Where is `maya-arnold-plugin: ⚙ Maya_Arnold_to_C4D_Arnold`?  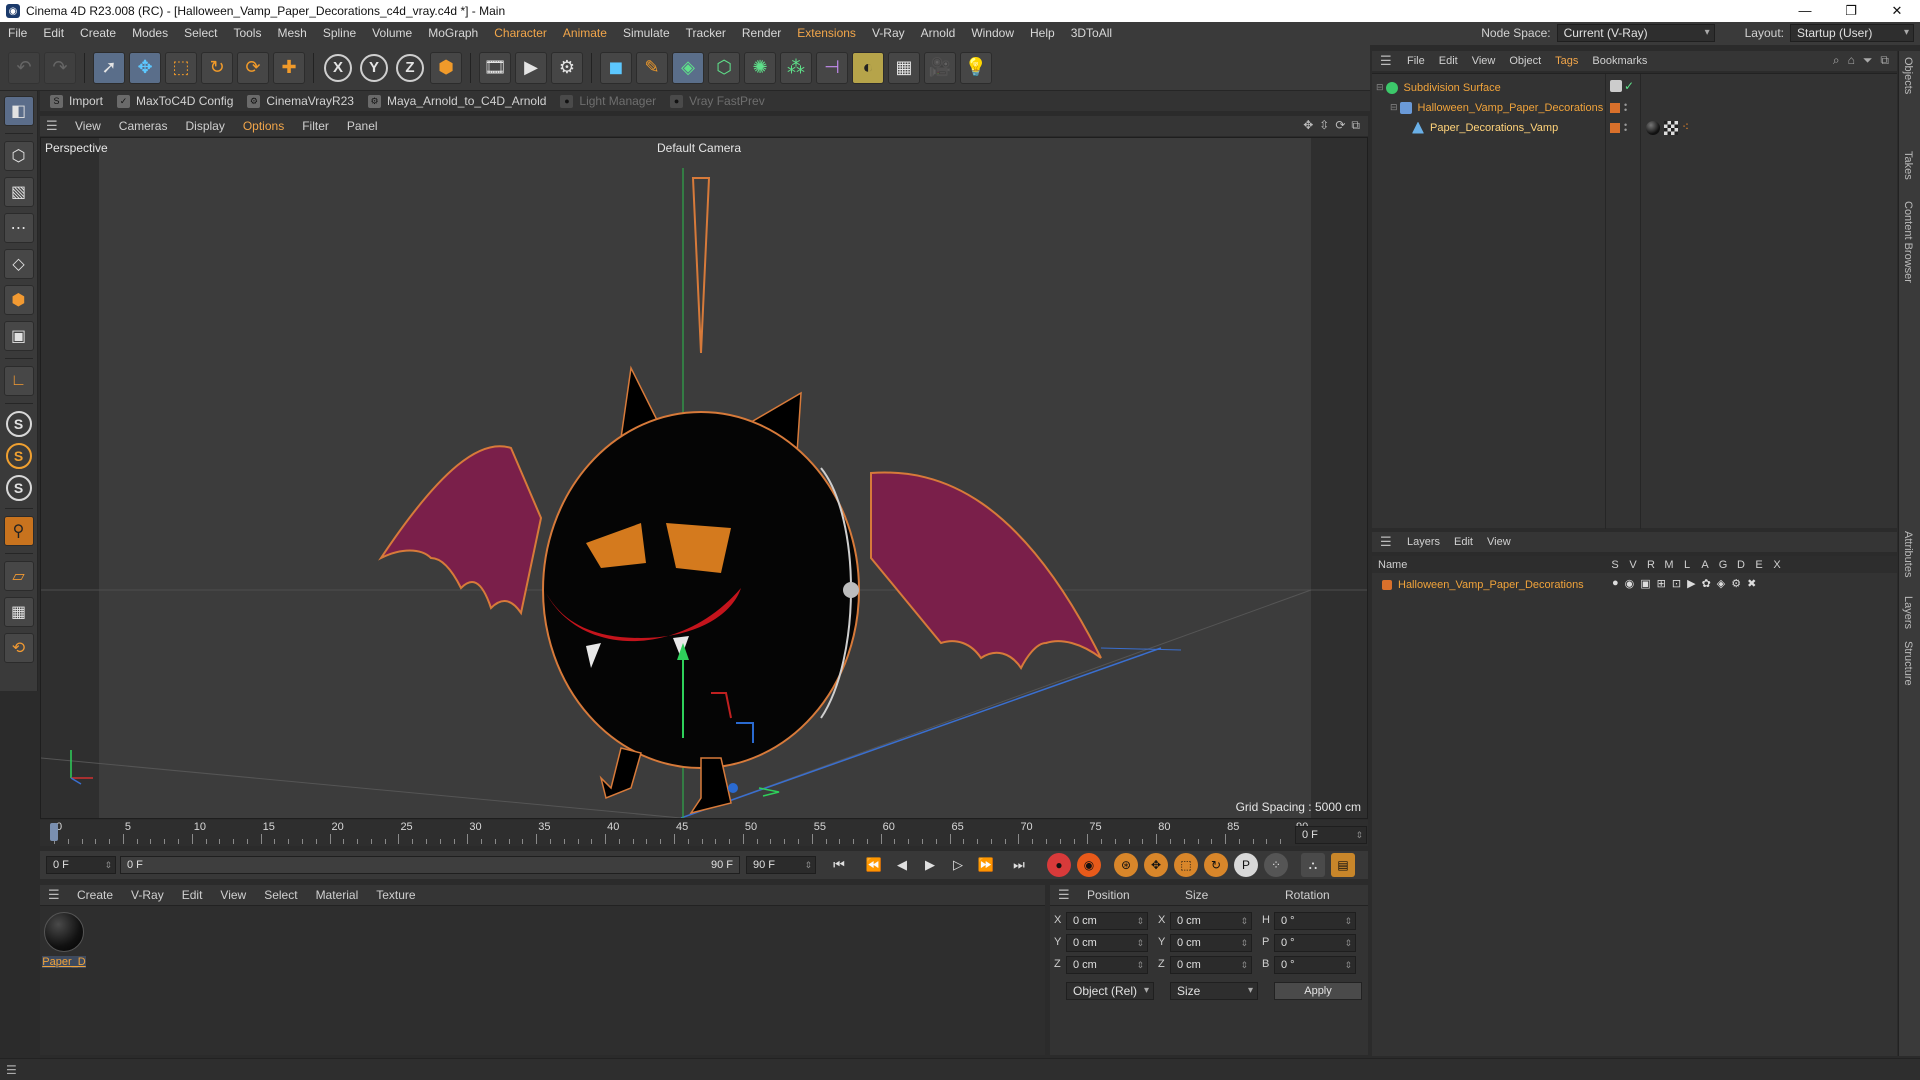
maya-arnold-plugin: ⚙ Maya_Arnold_to_C4D_Arnold is located at coordinates (456, 101).